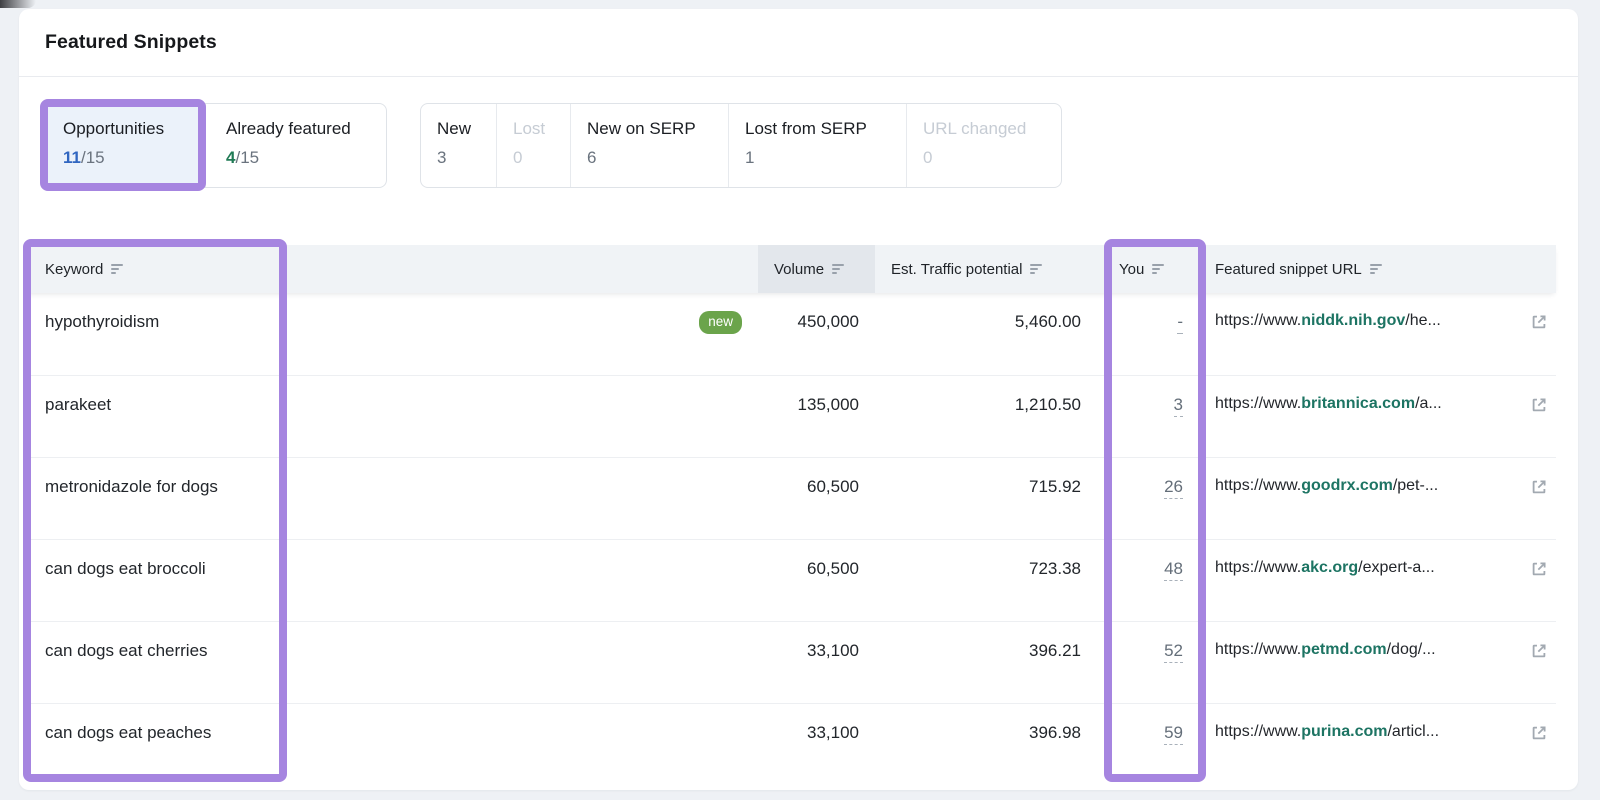  Describe the element at coordinates (833, 732) in the screenshot. I see `volume-value: 33,100` at that location.